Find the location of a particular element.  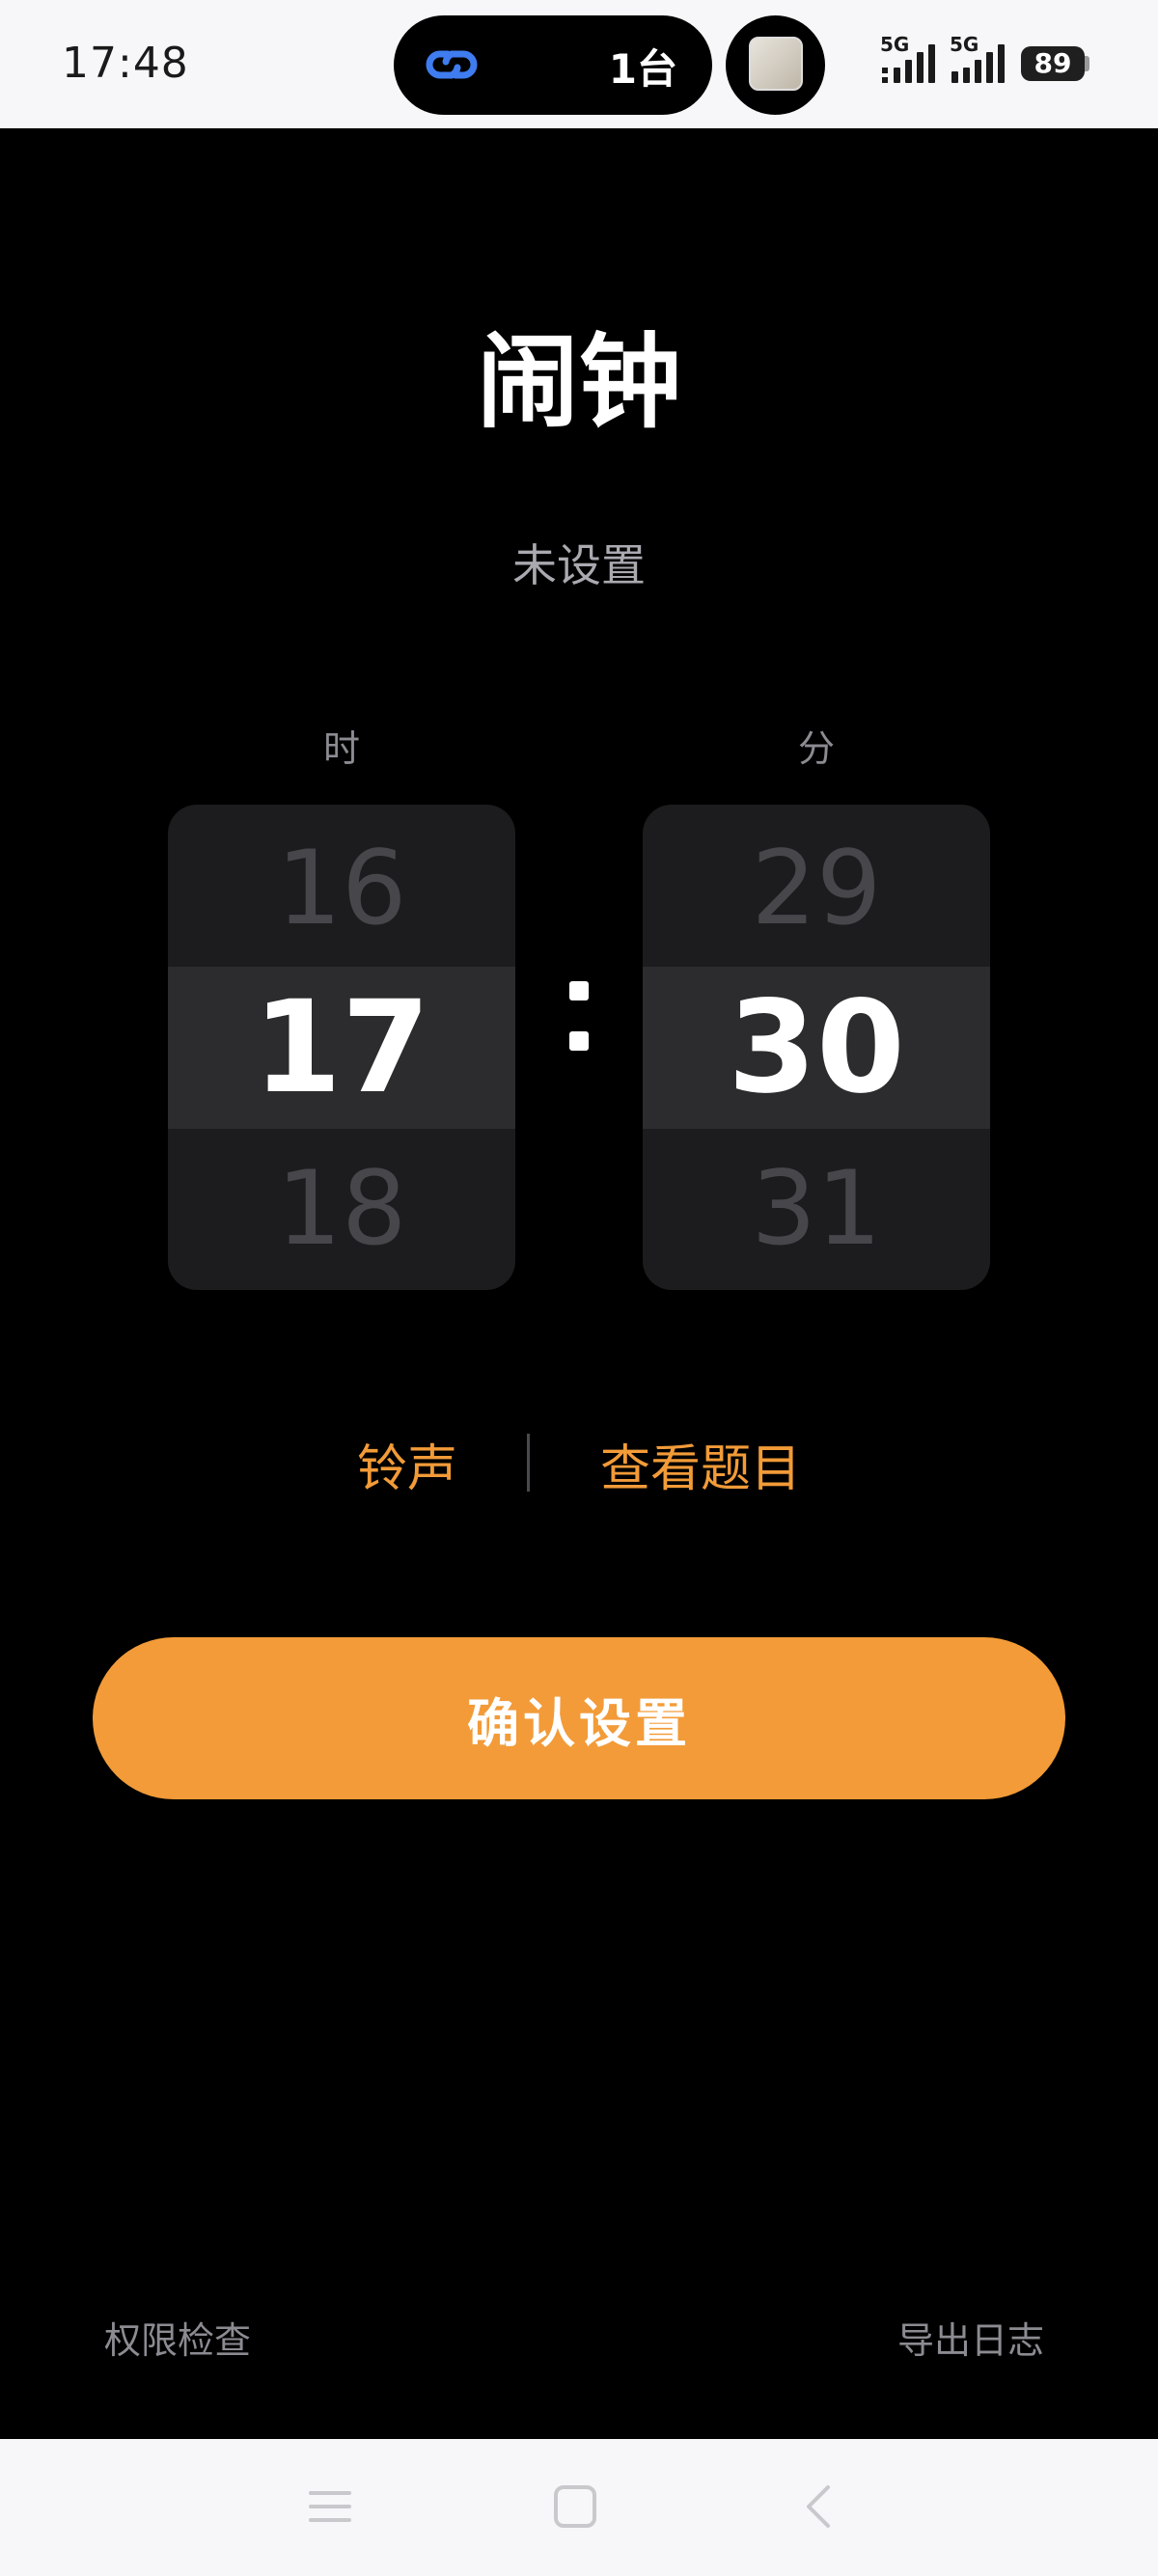

minute-selected: 30 is located at coordinates (816, 1048).